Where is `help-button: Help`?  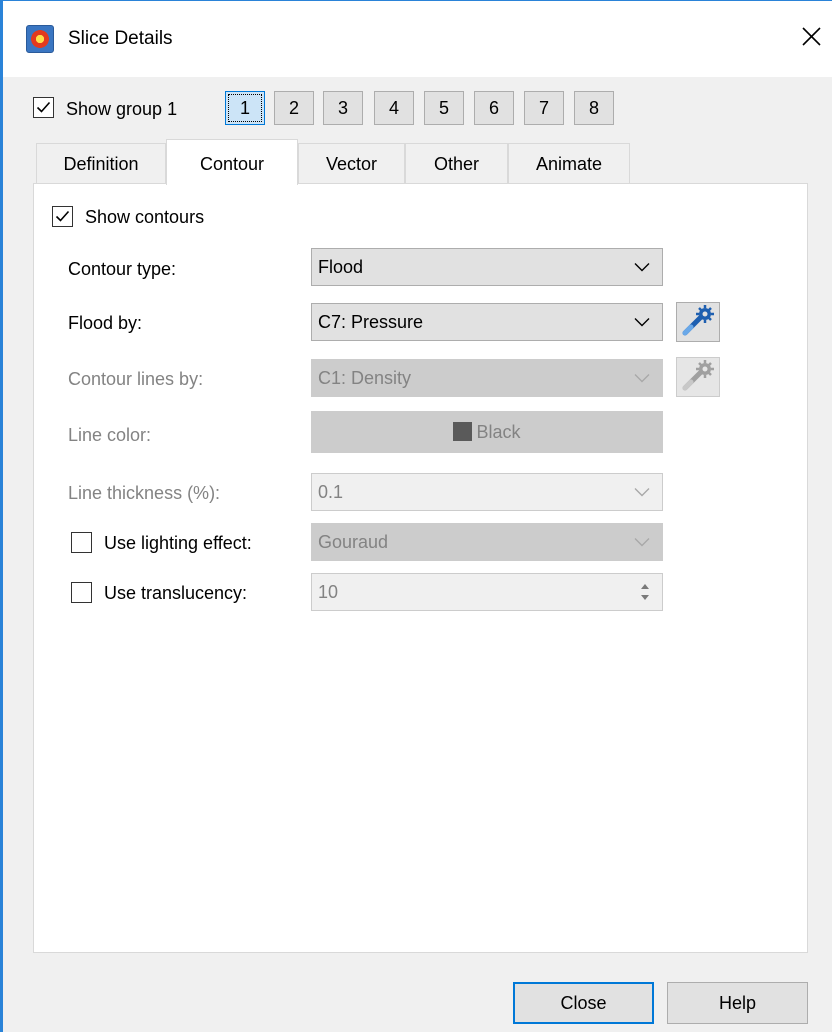 help-button: Help is located at coordinates (737, 1003).